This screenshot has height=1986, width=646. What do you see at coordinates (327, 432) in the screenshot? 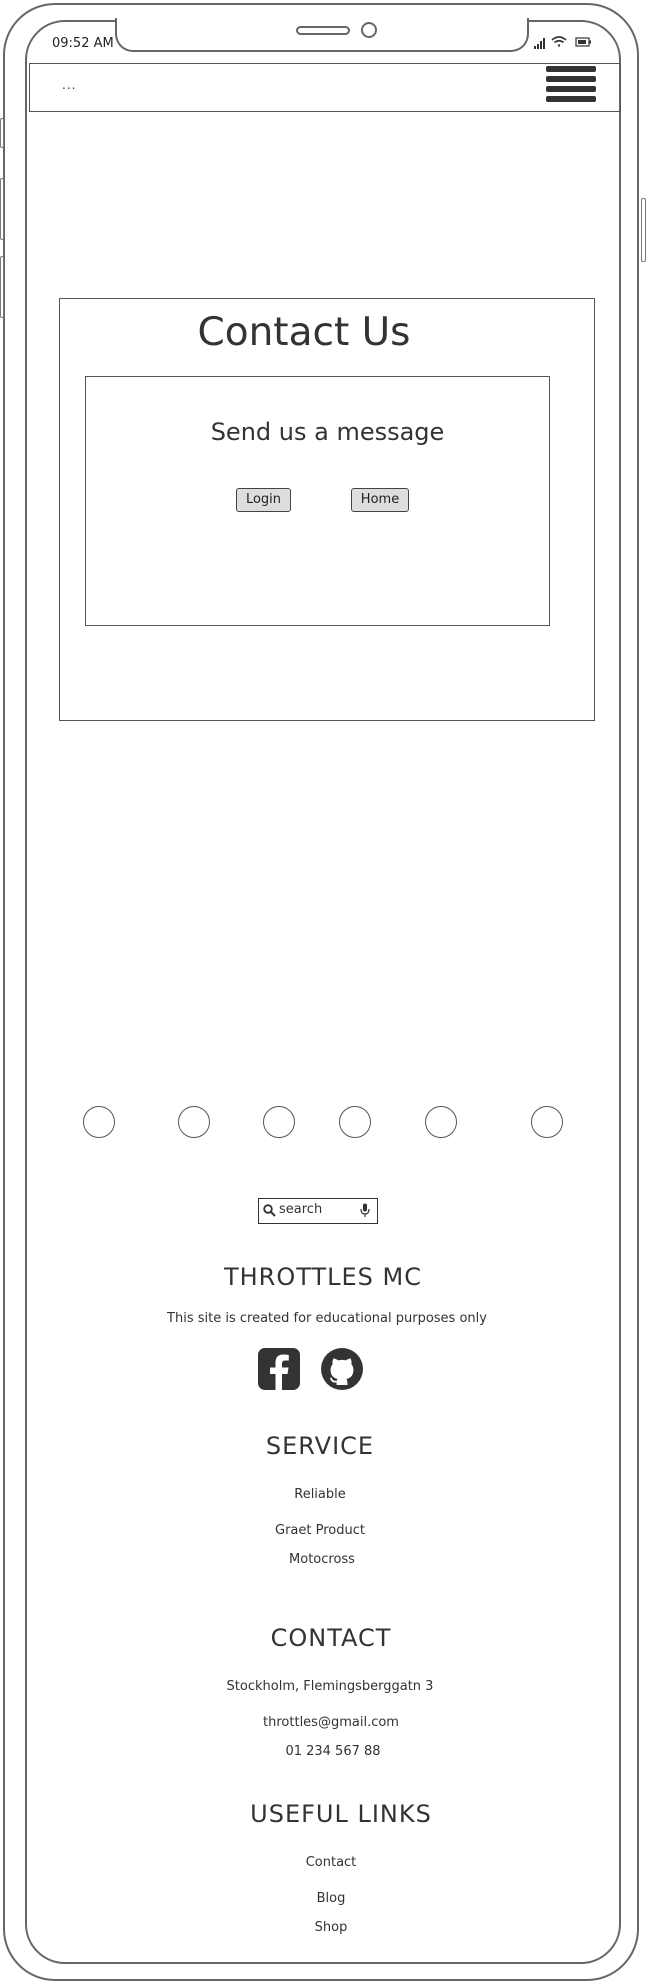
I see `message-panel-title: Send us a message` at bounding box center [327, 432].